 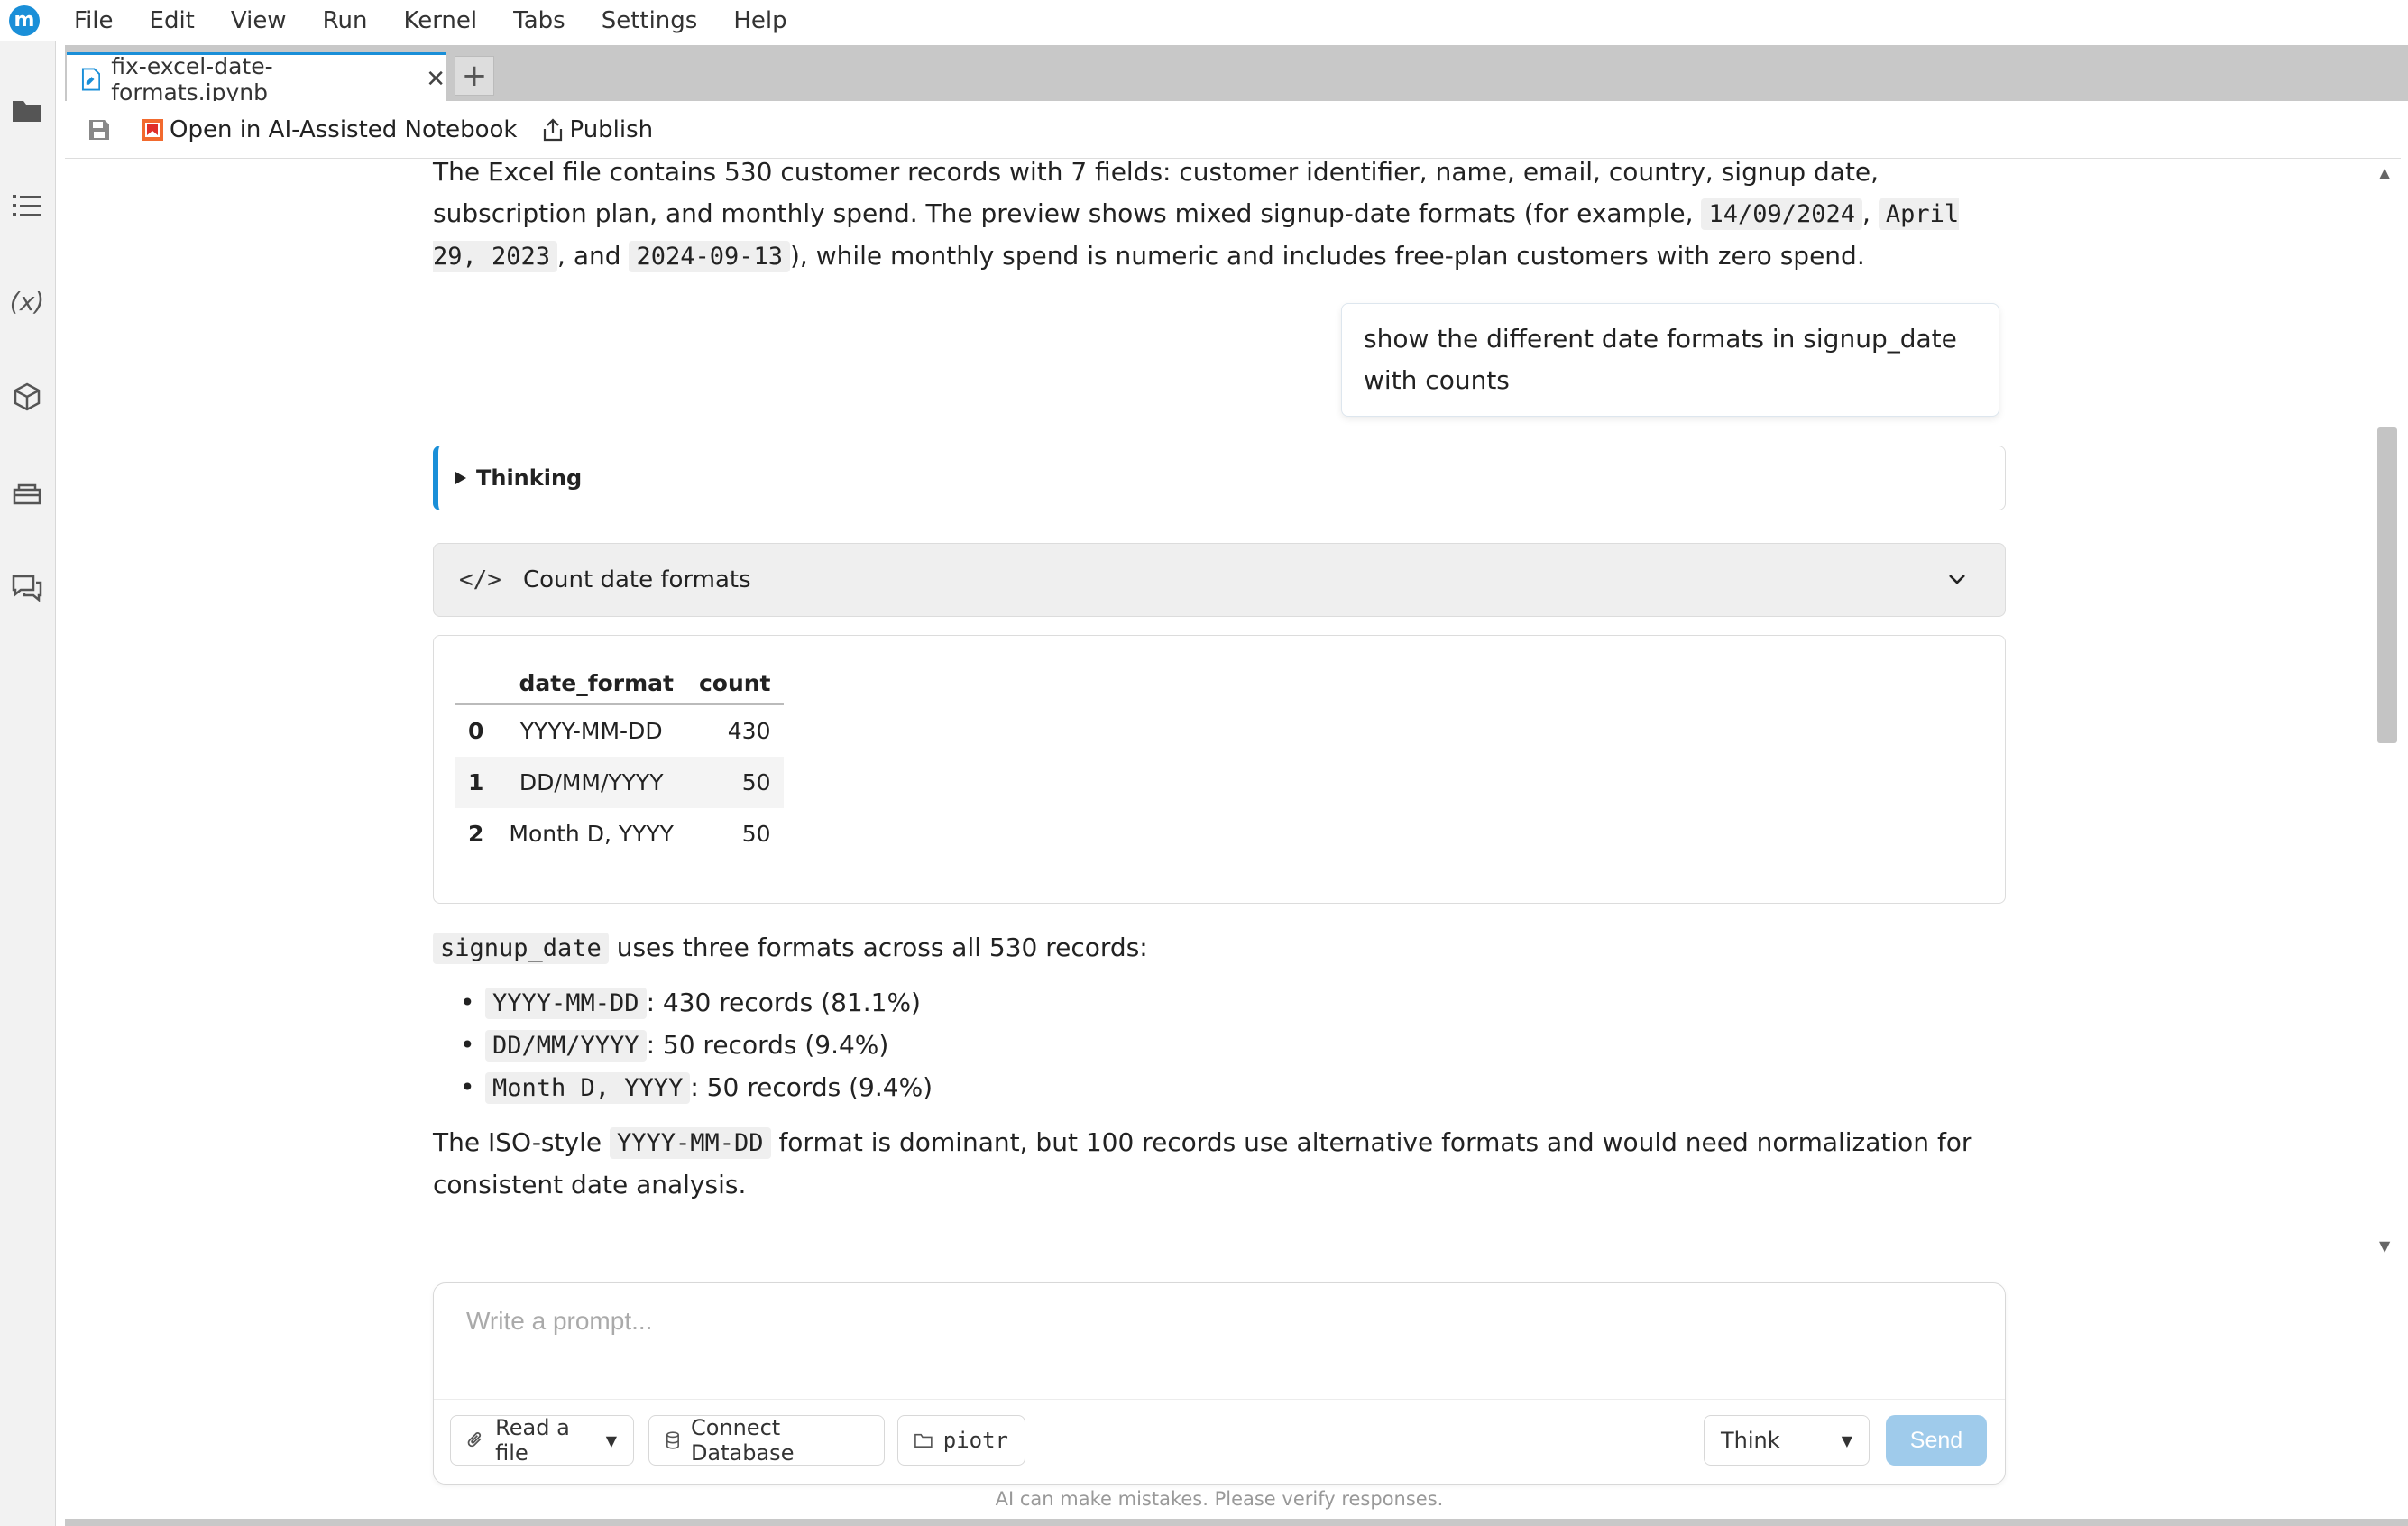 What do you see at coordinates (611, 129) in the screenshot?
I see `publish-label: Publish` at bounding box center [611, 129].